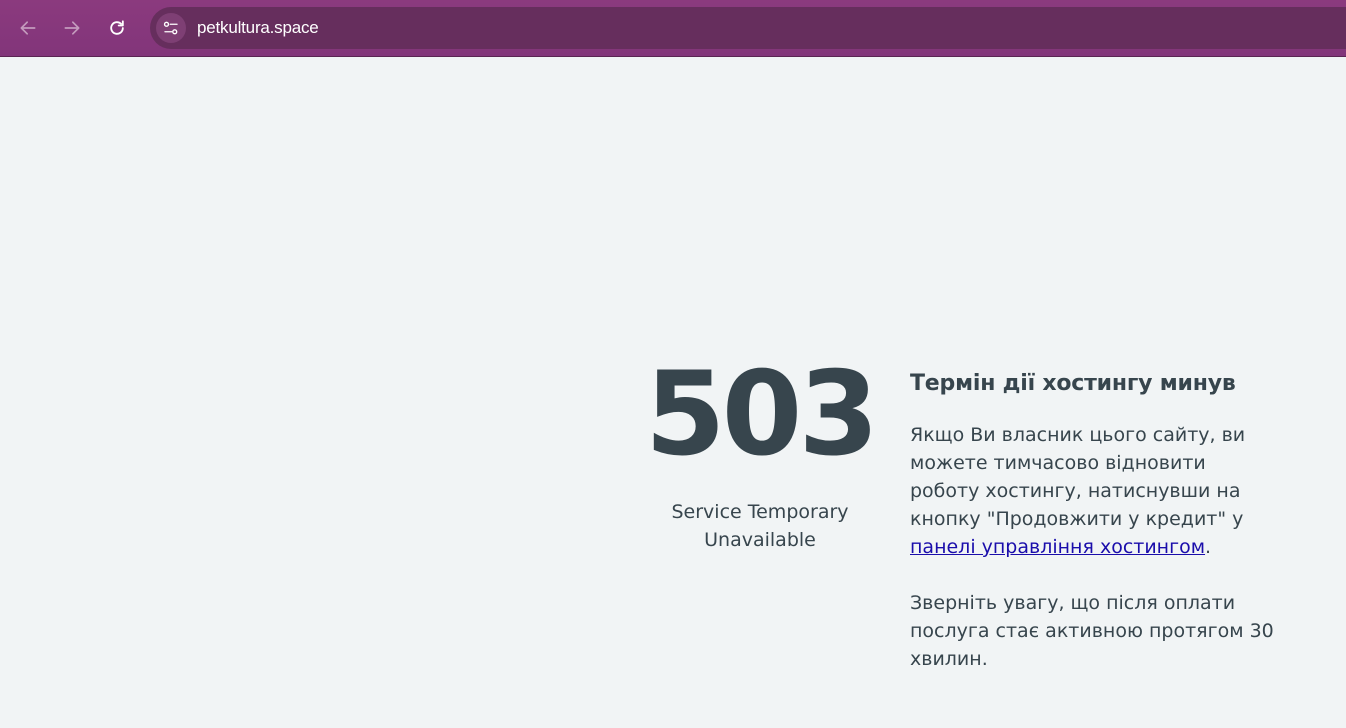  What do you see at coordinates (760, 512) in the screenshot?
I see `status-line-1: Service Temporary` at bounding box center [760, 512].